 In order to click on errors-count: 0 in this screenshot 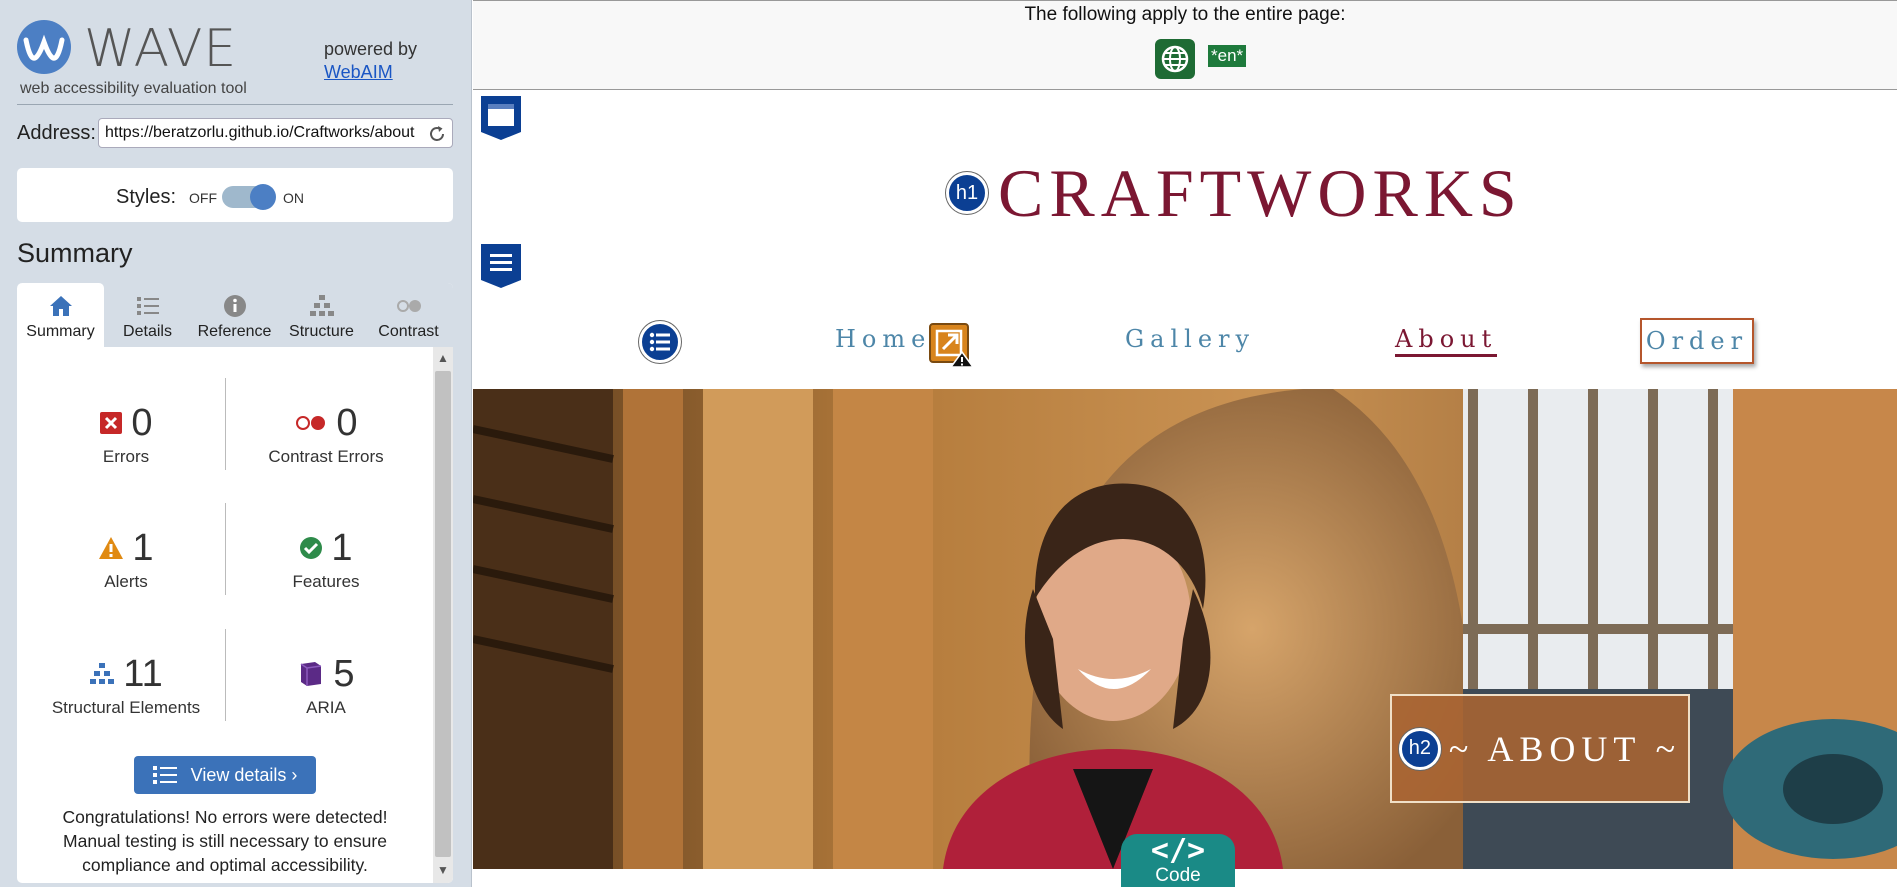, I will do `click(142, 422)`.